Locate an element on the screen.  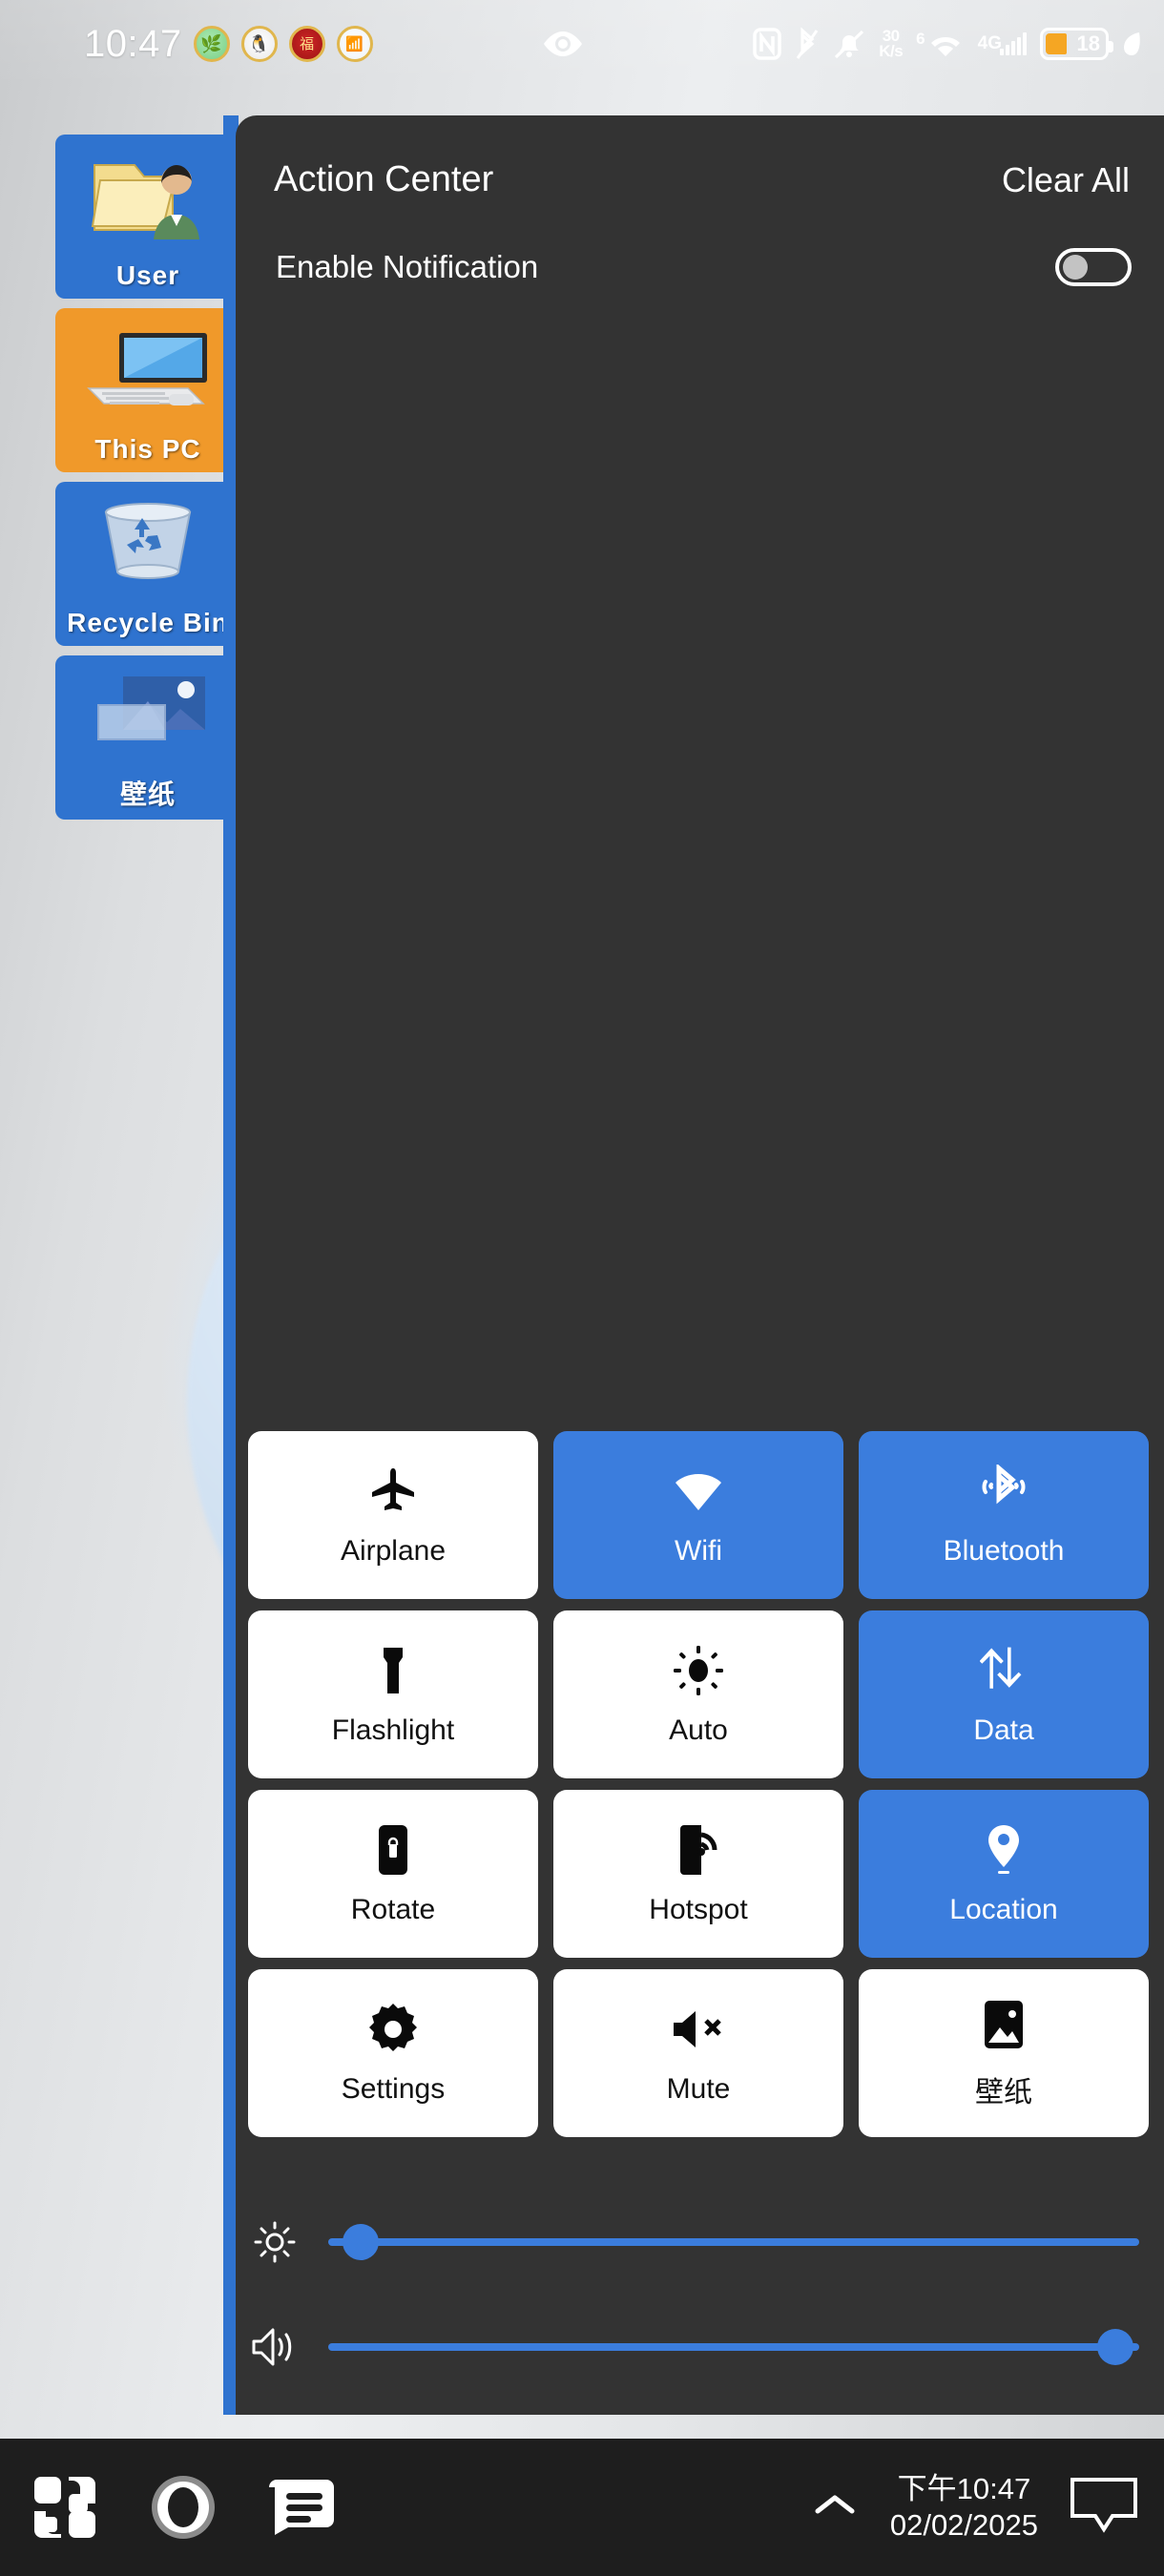
bluetooth-off-icon is located at coordinates (807, 44).